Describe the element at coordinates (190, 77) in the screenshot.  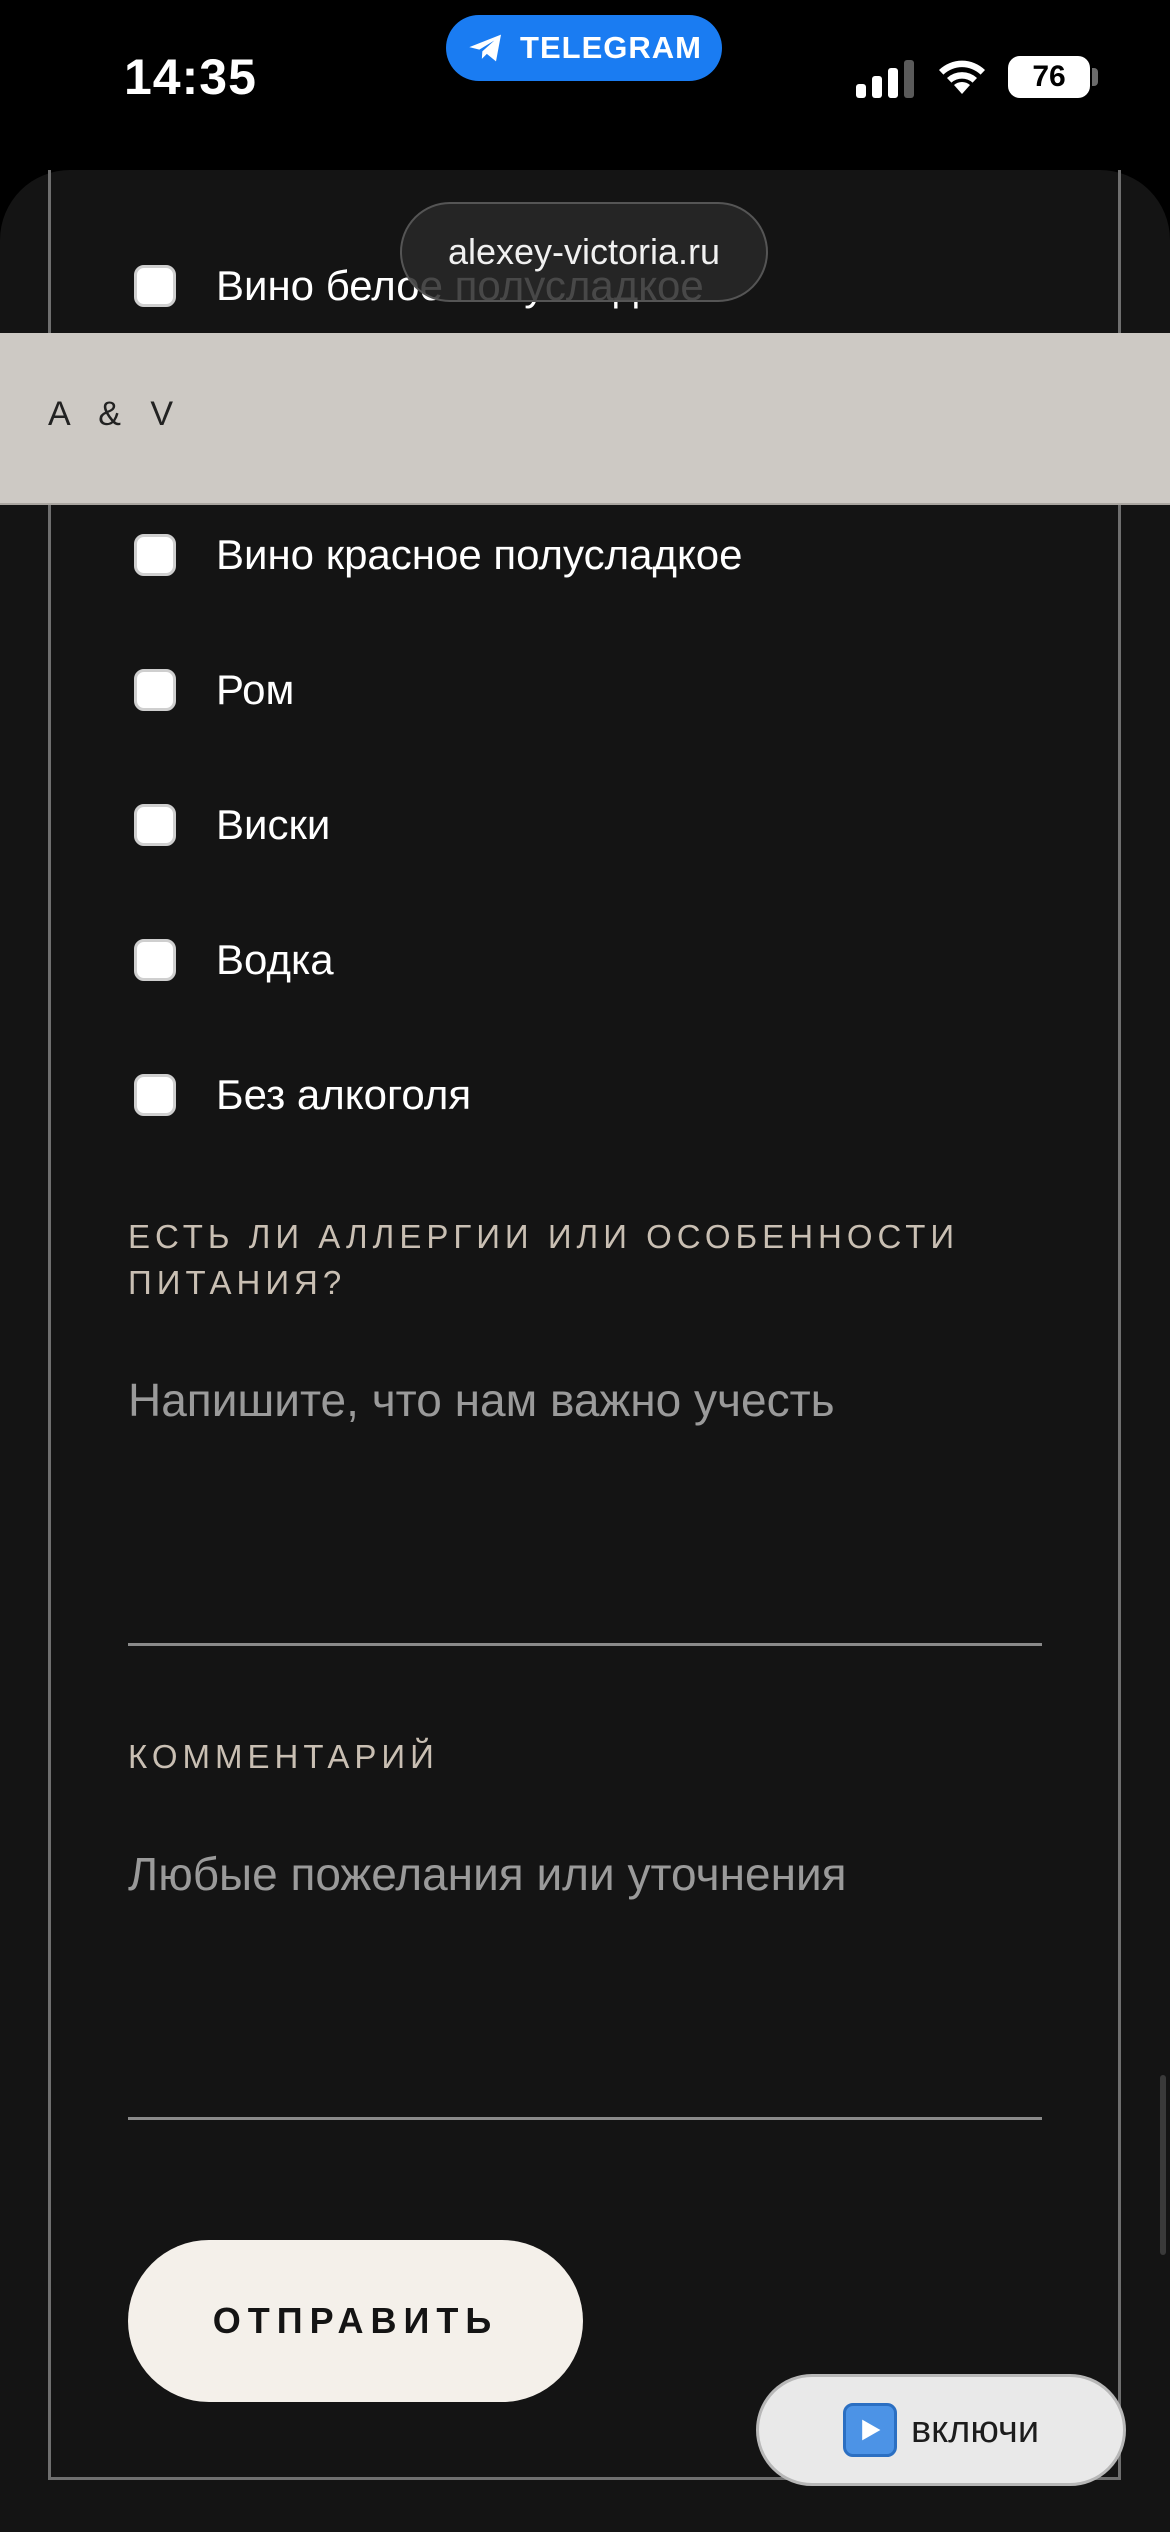
I see `status-time: 14:35` at that location.